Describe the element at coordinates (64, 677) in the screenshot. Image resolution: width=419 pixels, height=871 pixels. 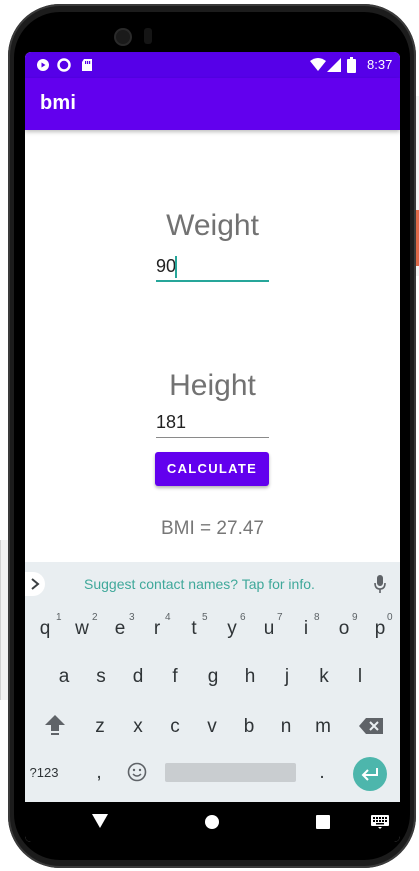
I see `key-a: a` at that location.